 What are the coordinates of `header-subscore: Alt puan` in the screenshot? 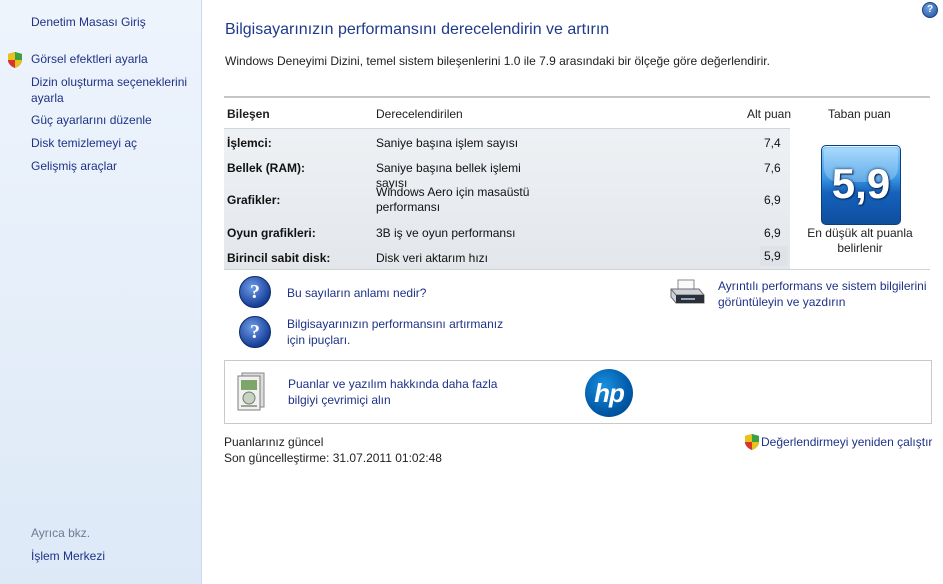 It's located at (769, 114).